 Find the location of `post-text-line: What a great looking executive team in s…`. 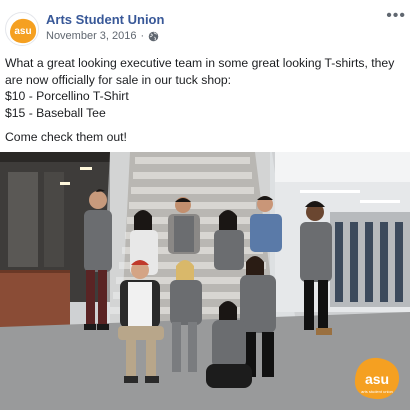

post-text-line: What a great looking executive team in s… is located at coordinates (200, 71).